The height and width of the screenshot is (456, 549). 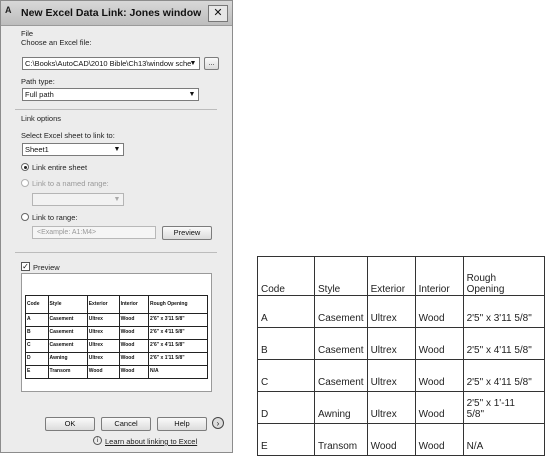 I want to click on preview-checkbox: ✓, so click(x=25, y=266).